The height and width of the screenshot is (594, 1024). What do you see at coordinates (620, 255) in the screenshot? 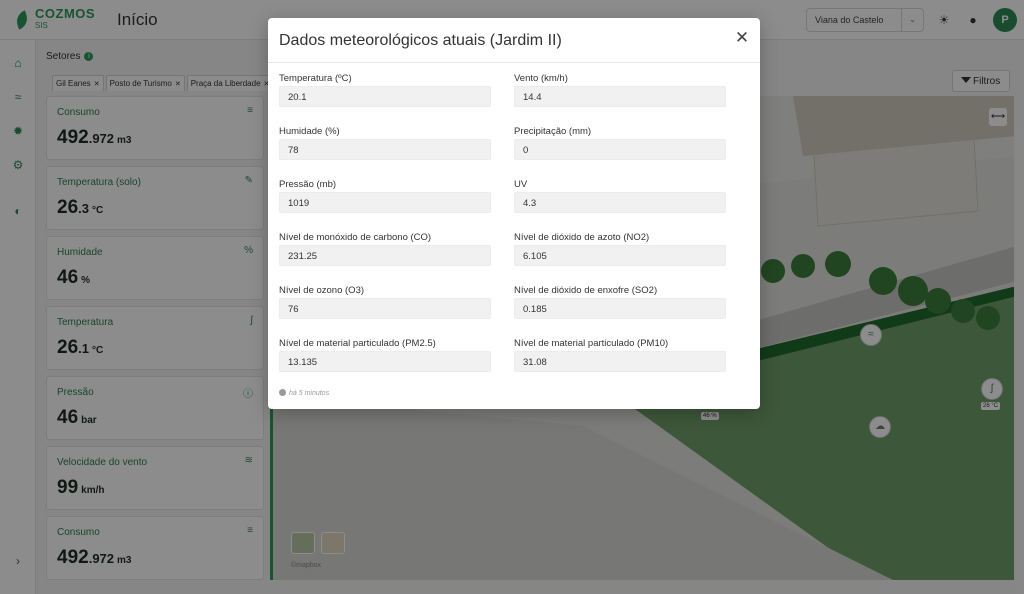
I see `field-value: 6.105` at bounding box center [620, 255].